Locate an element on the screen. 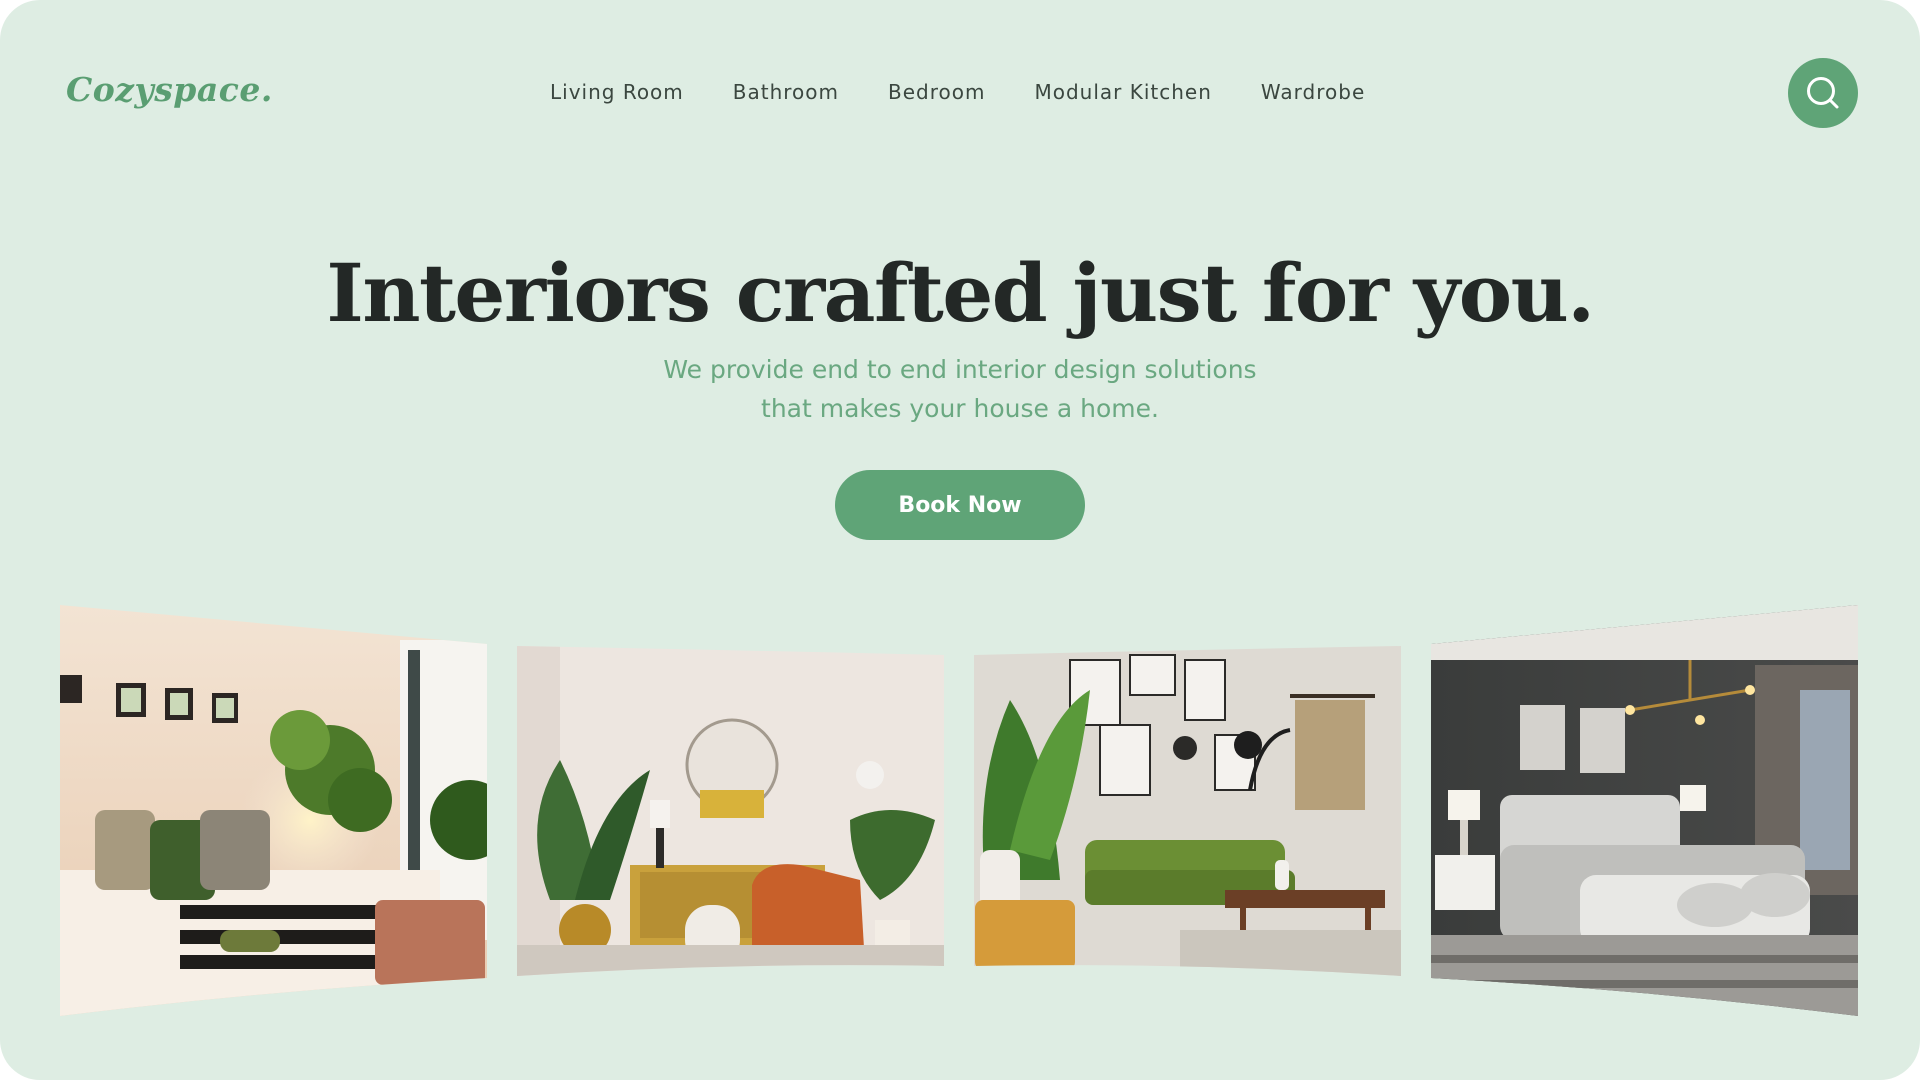  bedroom-photo is located at coordinates (285, 810).